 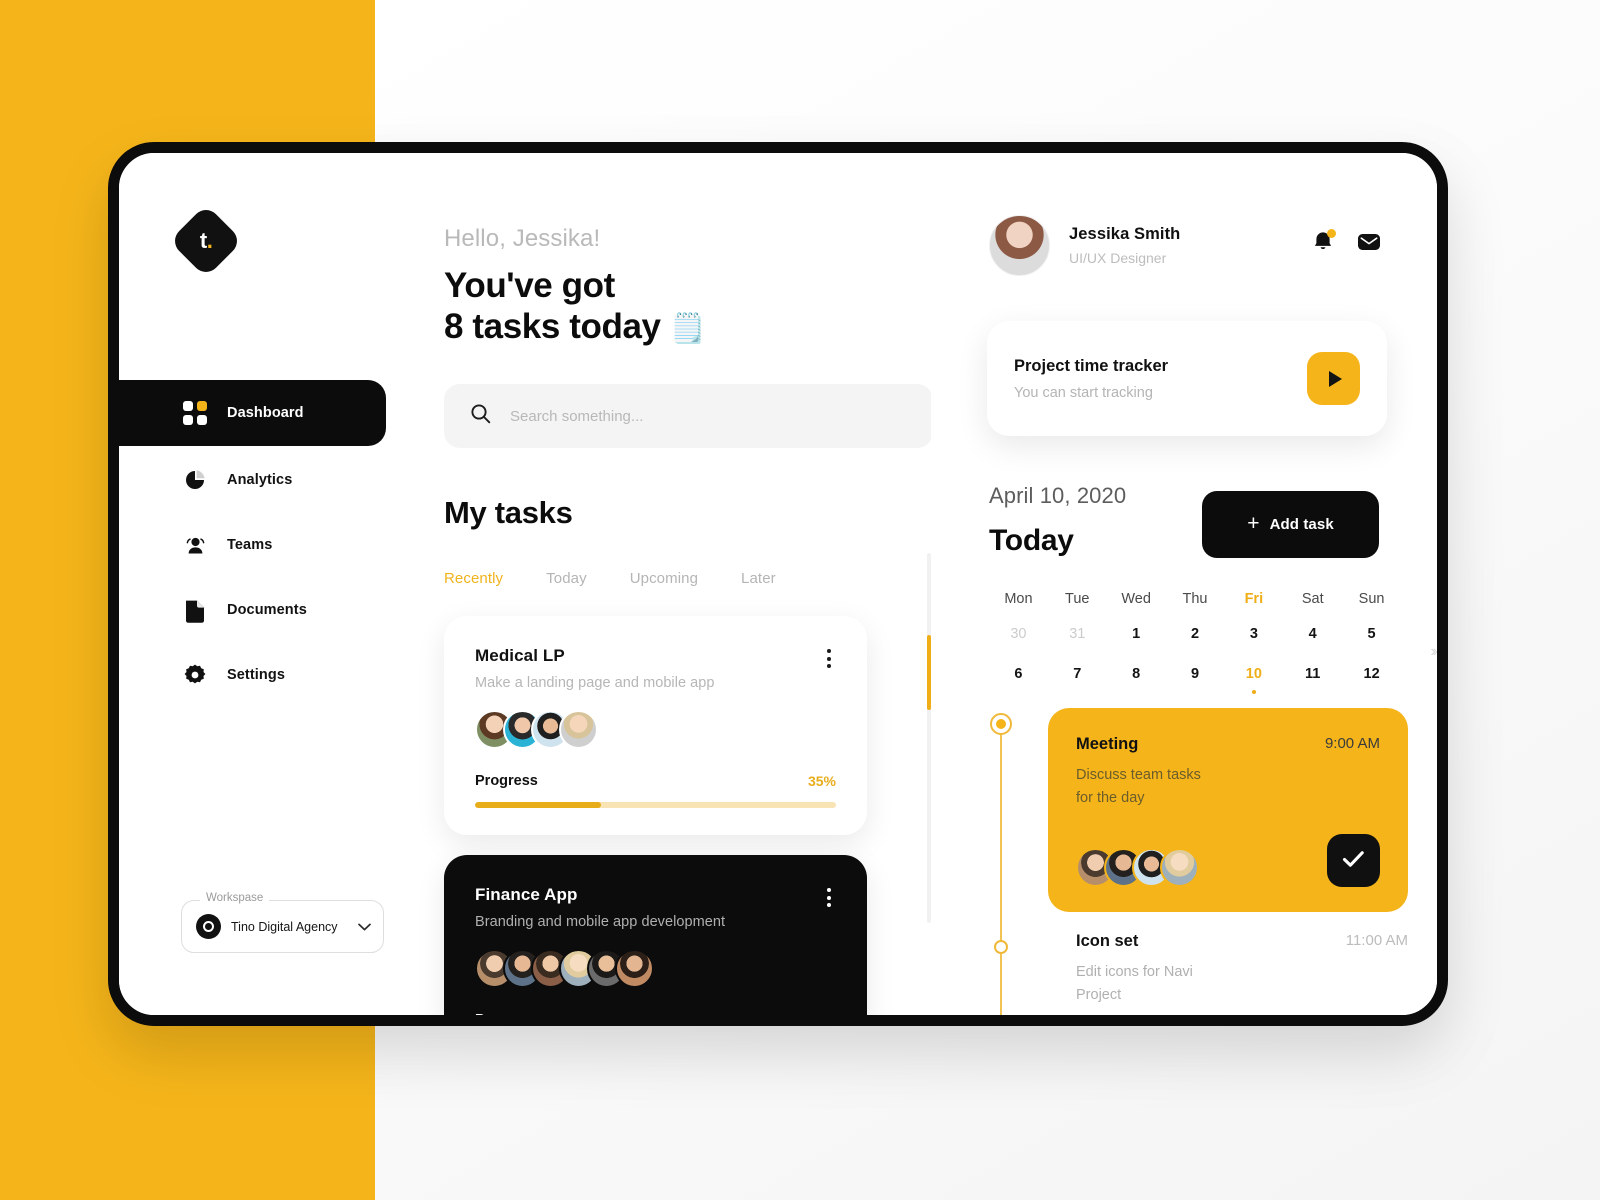 What do you see at coordinates (260, 480) in the screenshot?
I see `sidebar-item-label: Analytics` at bounding box center [260, 480].